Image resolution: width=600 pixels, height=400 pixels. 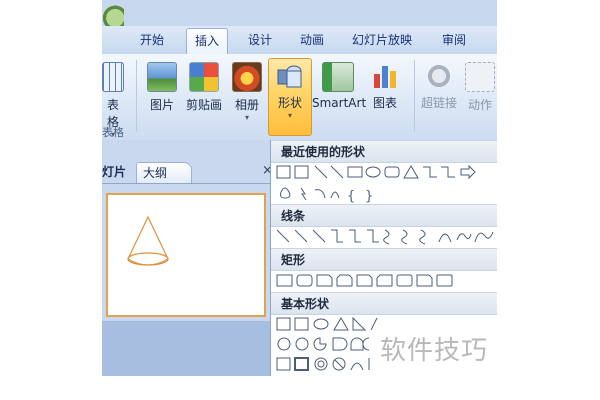 What do you see at coordinates (260, 39) in the screenshot?
I see `tab-design: 设计` at bounding box center [260, 39].